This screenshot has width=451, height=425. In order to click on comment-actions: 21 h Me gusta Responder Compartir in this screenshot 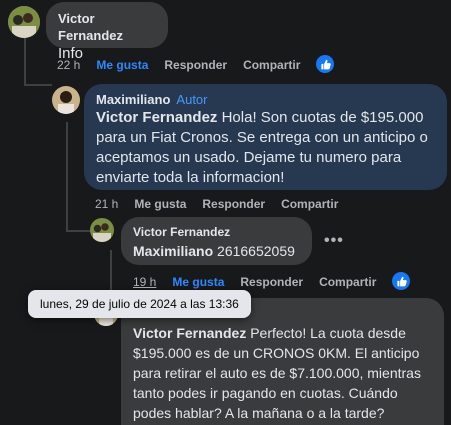, I will do `click(224, 204)`.